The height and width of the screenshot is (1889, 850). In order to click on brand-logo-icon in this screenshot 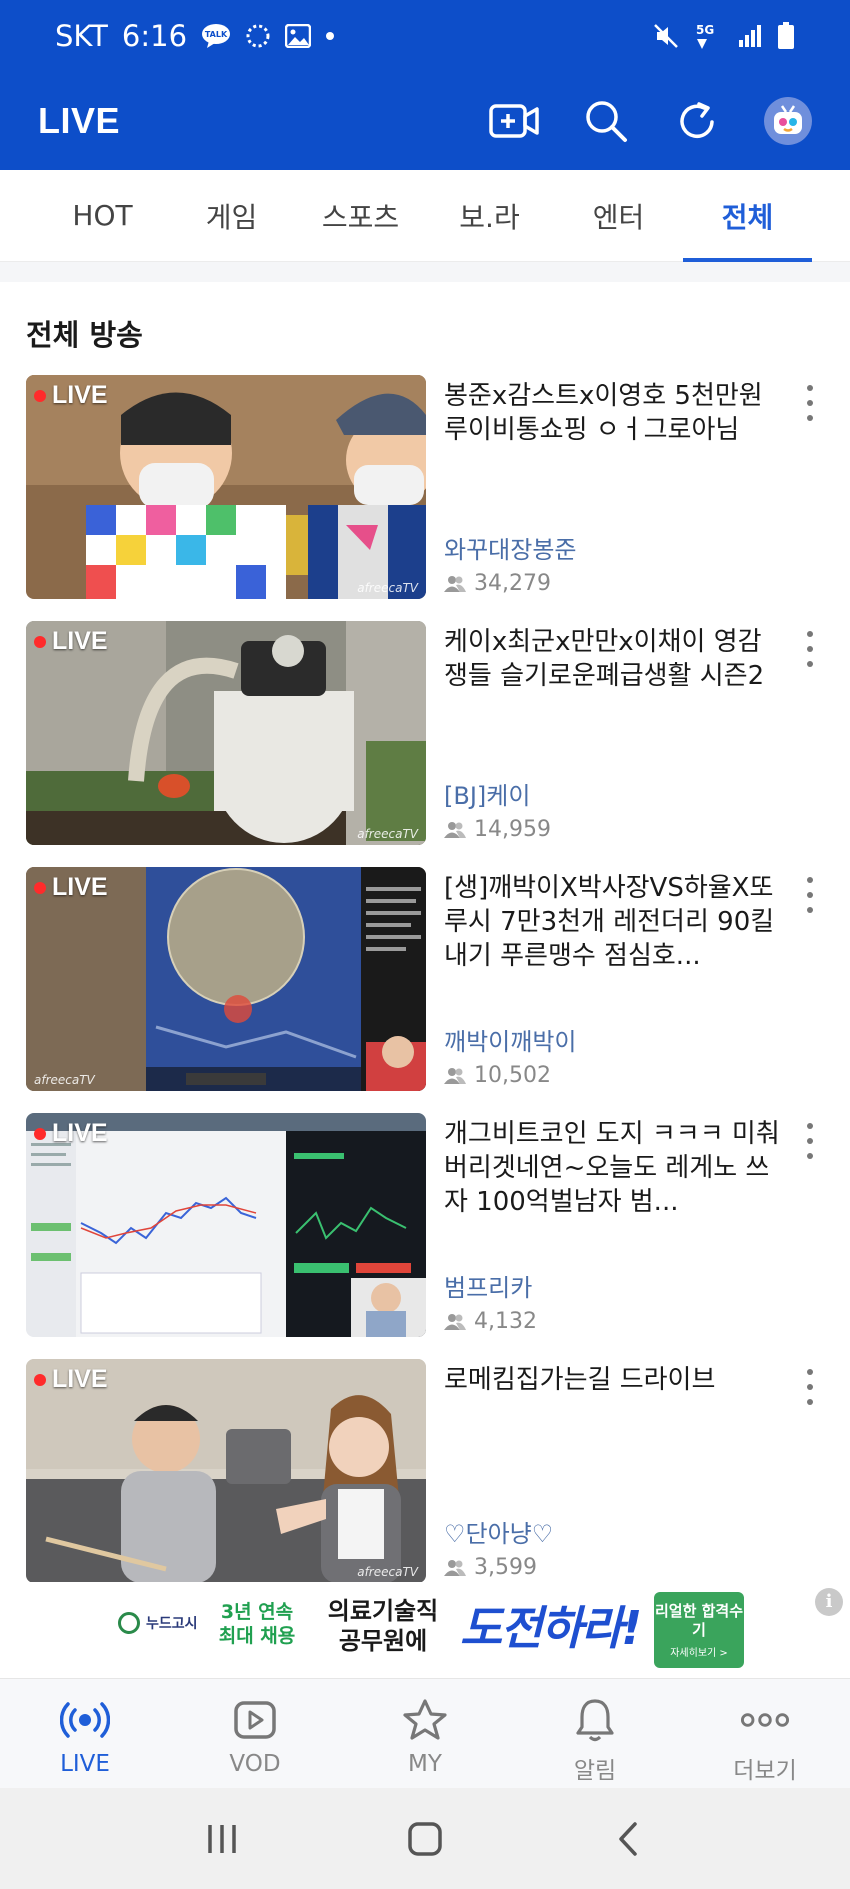, I will do `click(129, 1623)`.